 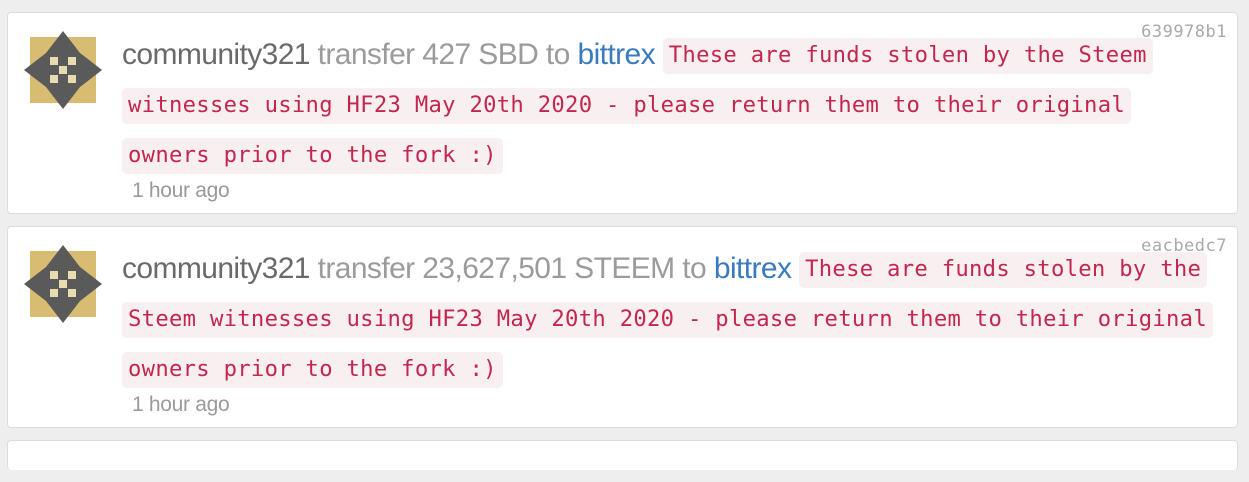 What do you see at coordinates (548, 268) in the screenshot?
I see `transfer-amount: 23,627,501 STEEM` at bounding box center [548, 268].